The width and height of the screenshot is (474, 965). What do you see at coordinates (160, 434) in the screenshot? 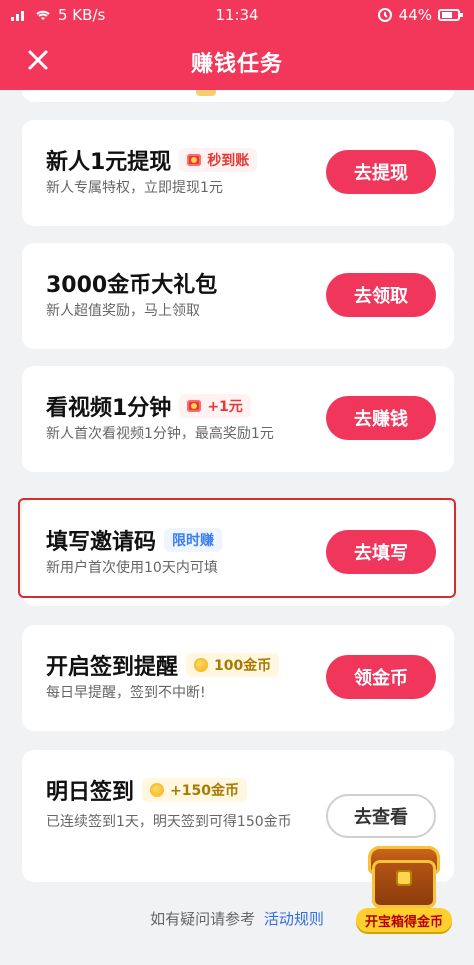
I see `task-subtitle: 新人首次看视频1分钟，最高奖励1元` at bounding box center [160, 434].